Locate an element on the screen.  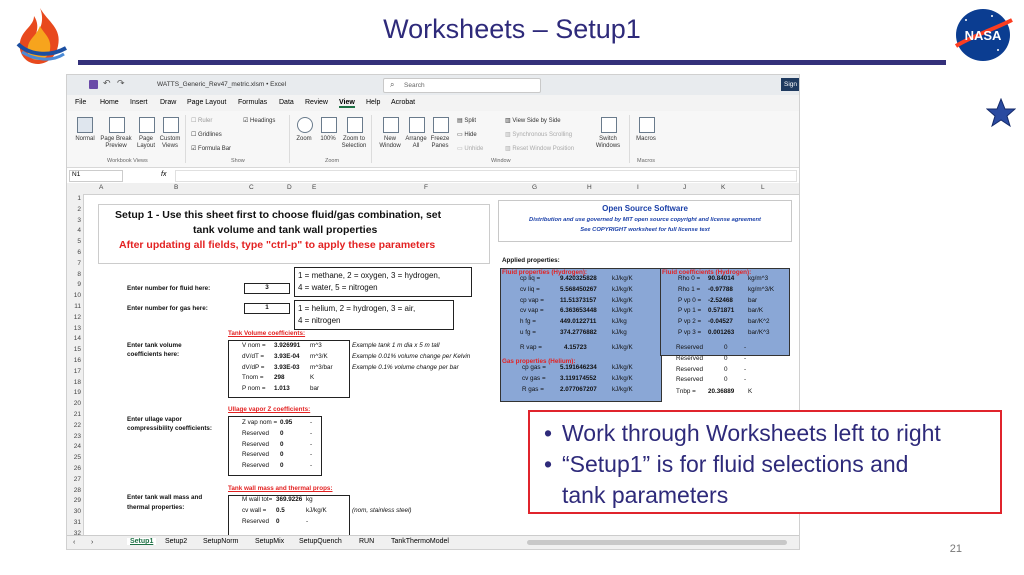
save-icon is located at coordinates (93, 84).